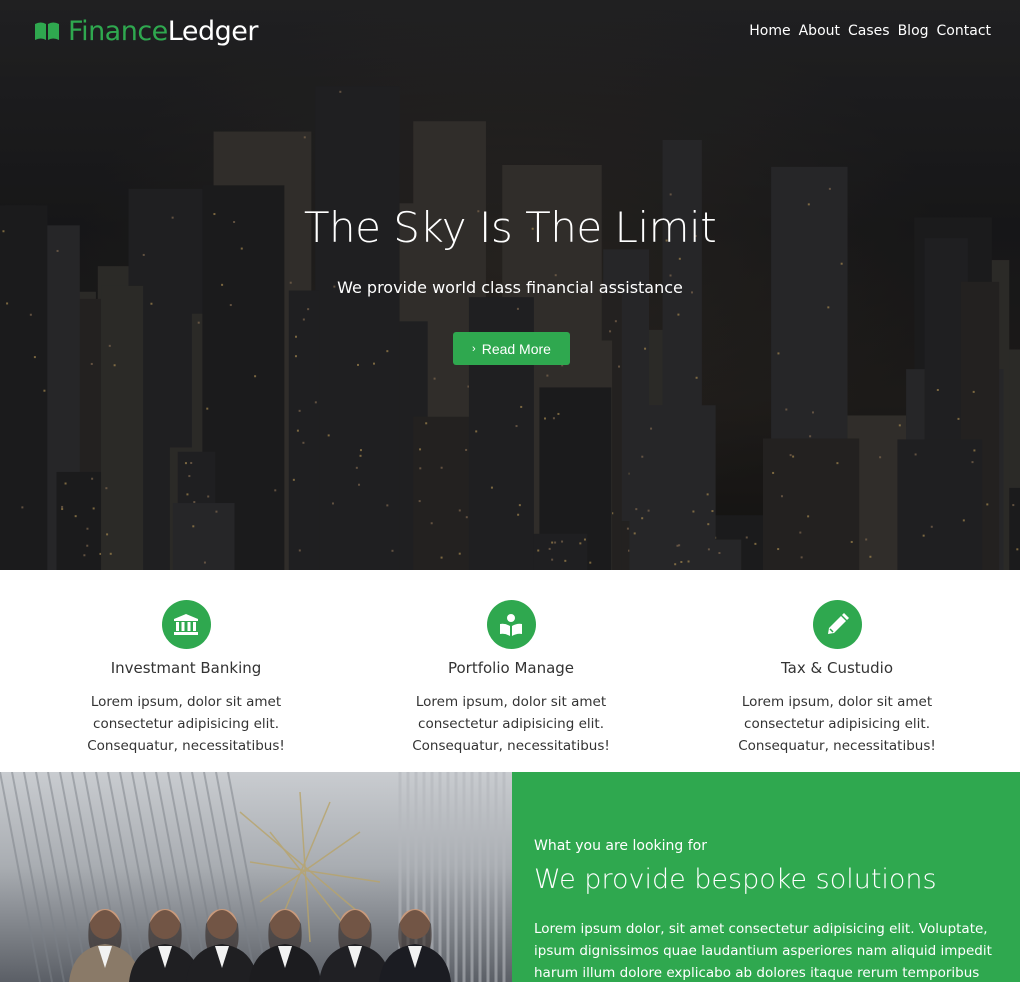  I want to click on nav-contact: Contact, so click(964, 31).